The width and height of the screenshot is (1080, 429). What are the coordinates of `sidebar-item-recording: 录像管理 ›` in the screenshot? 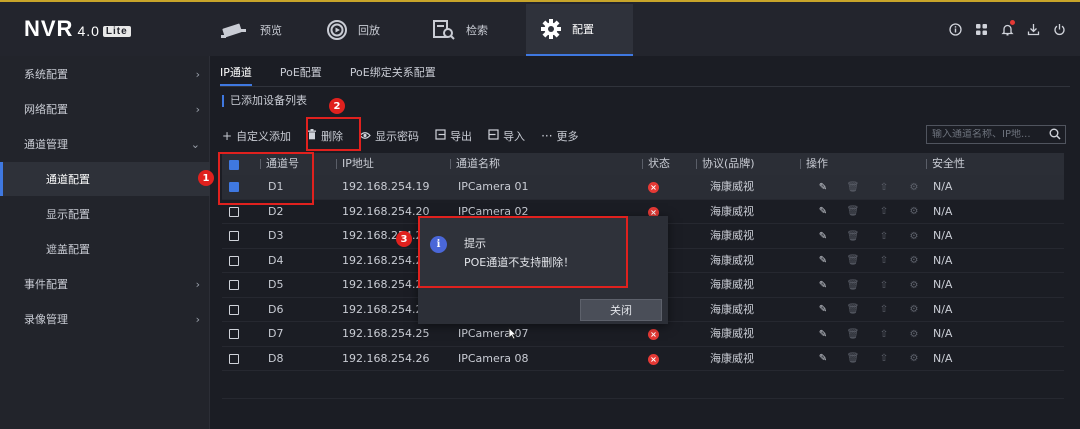 It's located at (105, 319).